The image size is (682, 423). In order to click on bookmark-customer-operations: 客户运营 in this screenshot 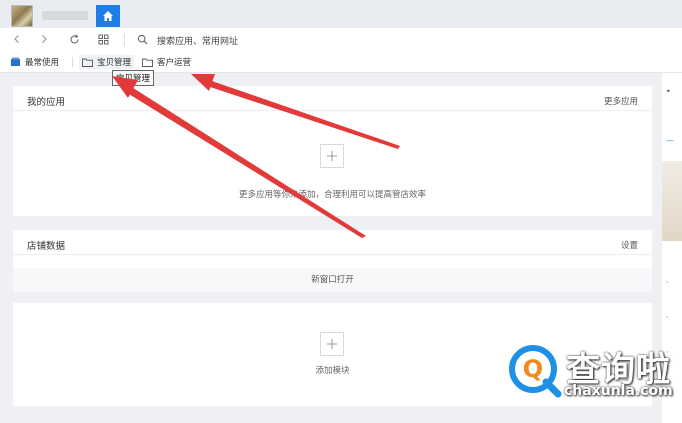, I will do `click(166, 62)`.